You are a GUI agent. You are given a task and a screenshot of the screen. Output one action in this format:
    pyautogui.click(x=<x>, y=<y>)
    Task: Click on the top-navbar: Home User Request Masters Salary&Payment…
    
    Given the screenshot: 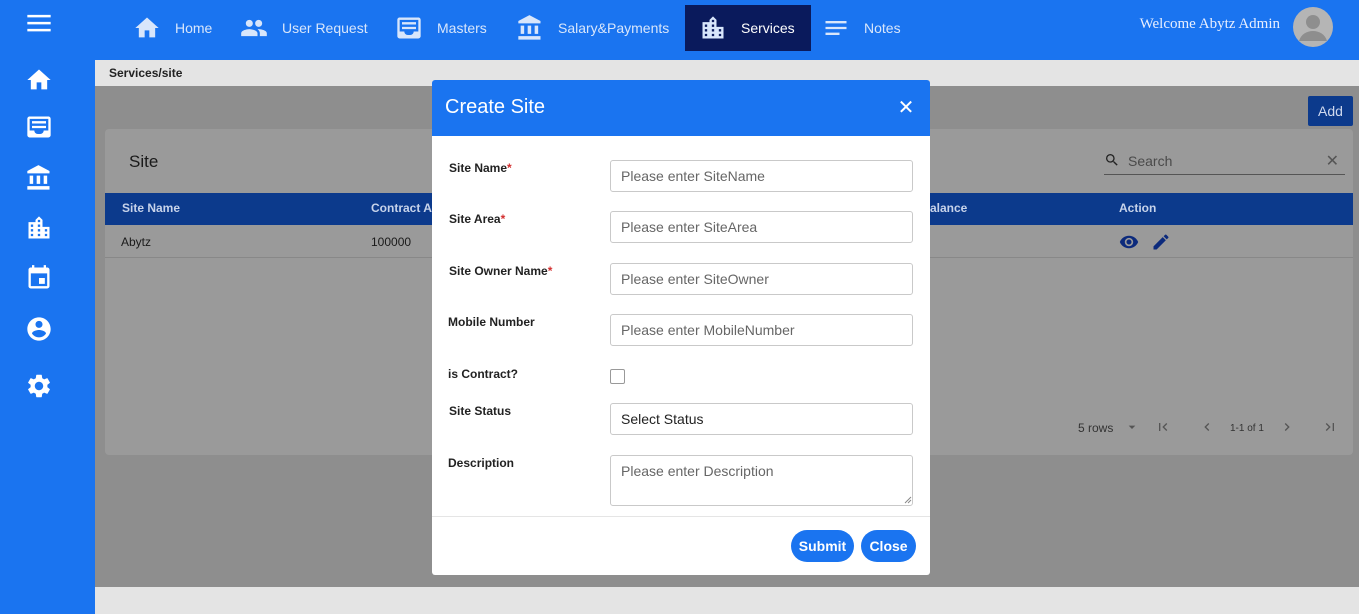 What is the action you would take?
    pyautogui.click(x=727, y=30)
    